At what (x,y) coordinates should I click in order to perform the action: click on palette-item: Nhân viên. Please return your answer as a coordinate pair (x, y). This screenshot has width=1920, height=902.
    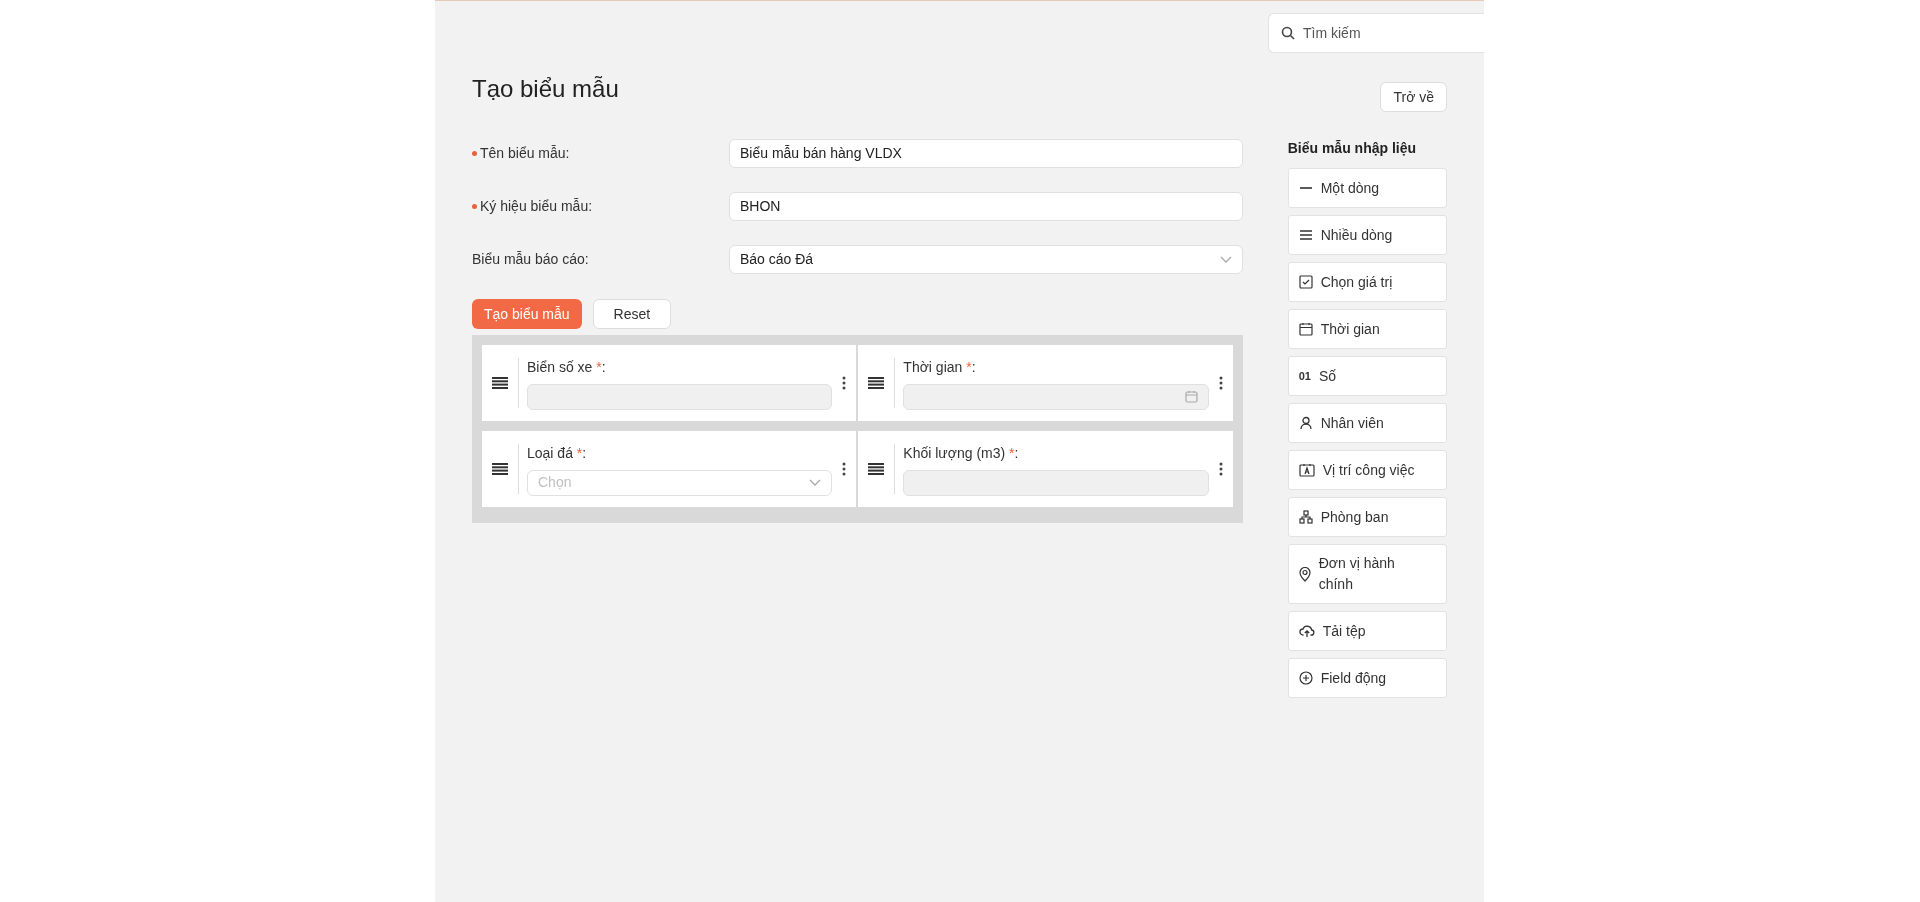
    Looking at the image, I should click on (1367, 423).